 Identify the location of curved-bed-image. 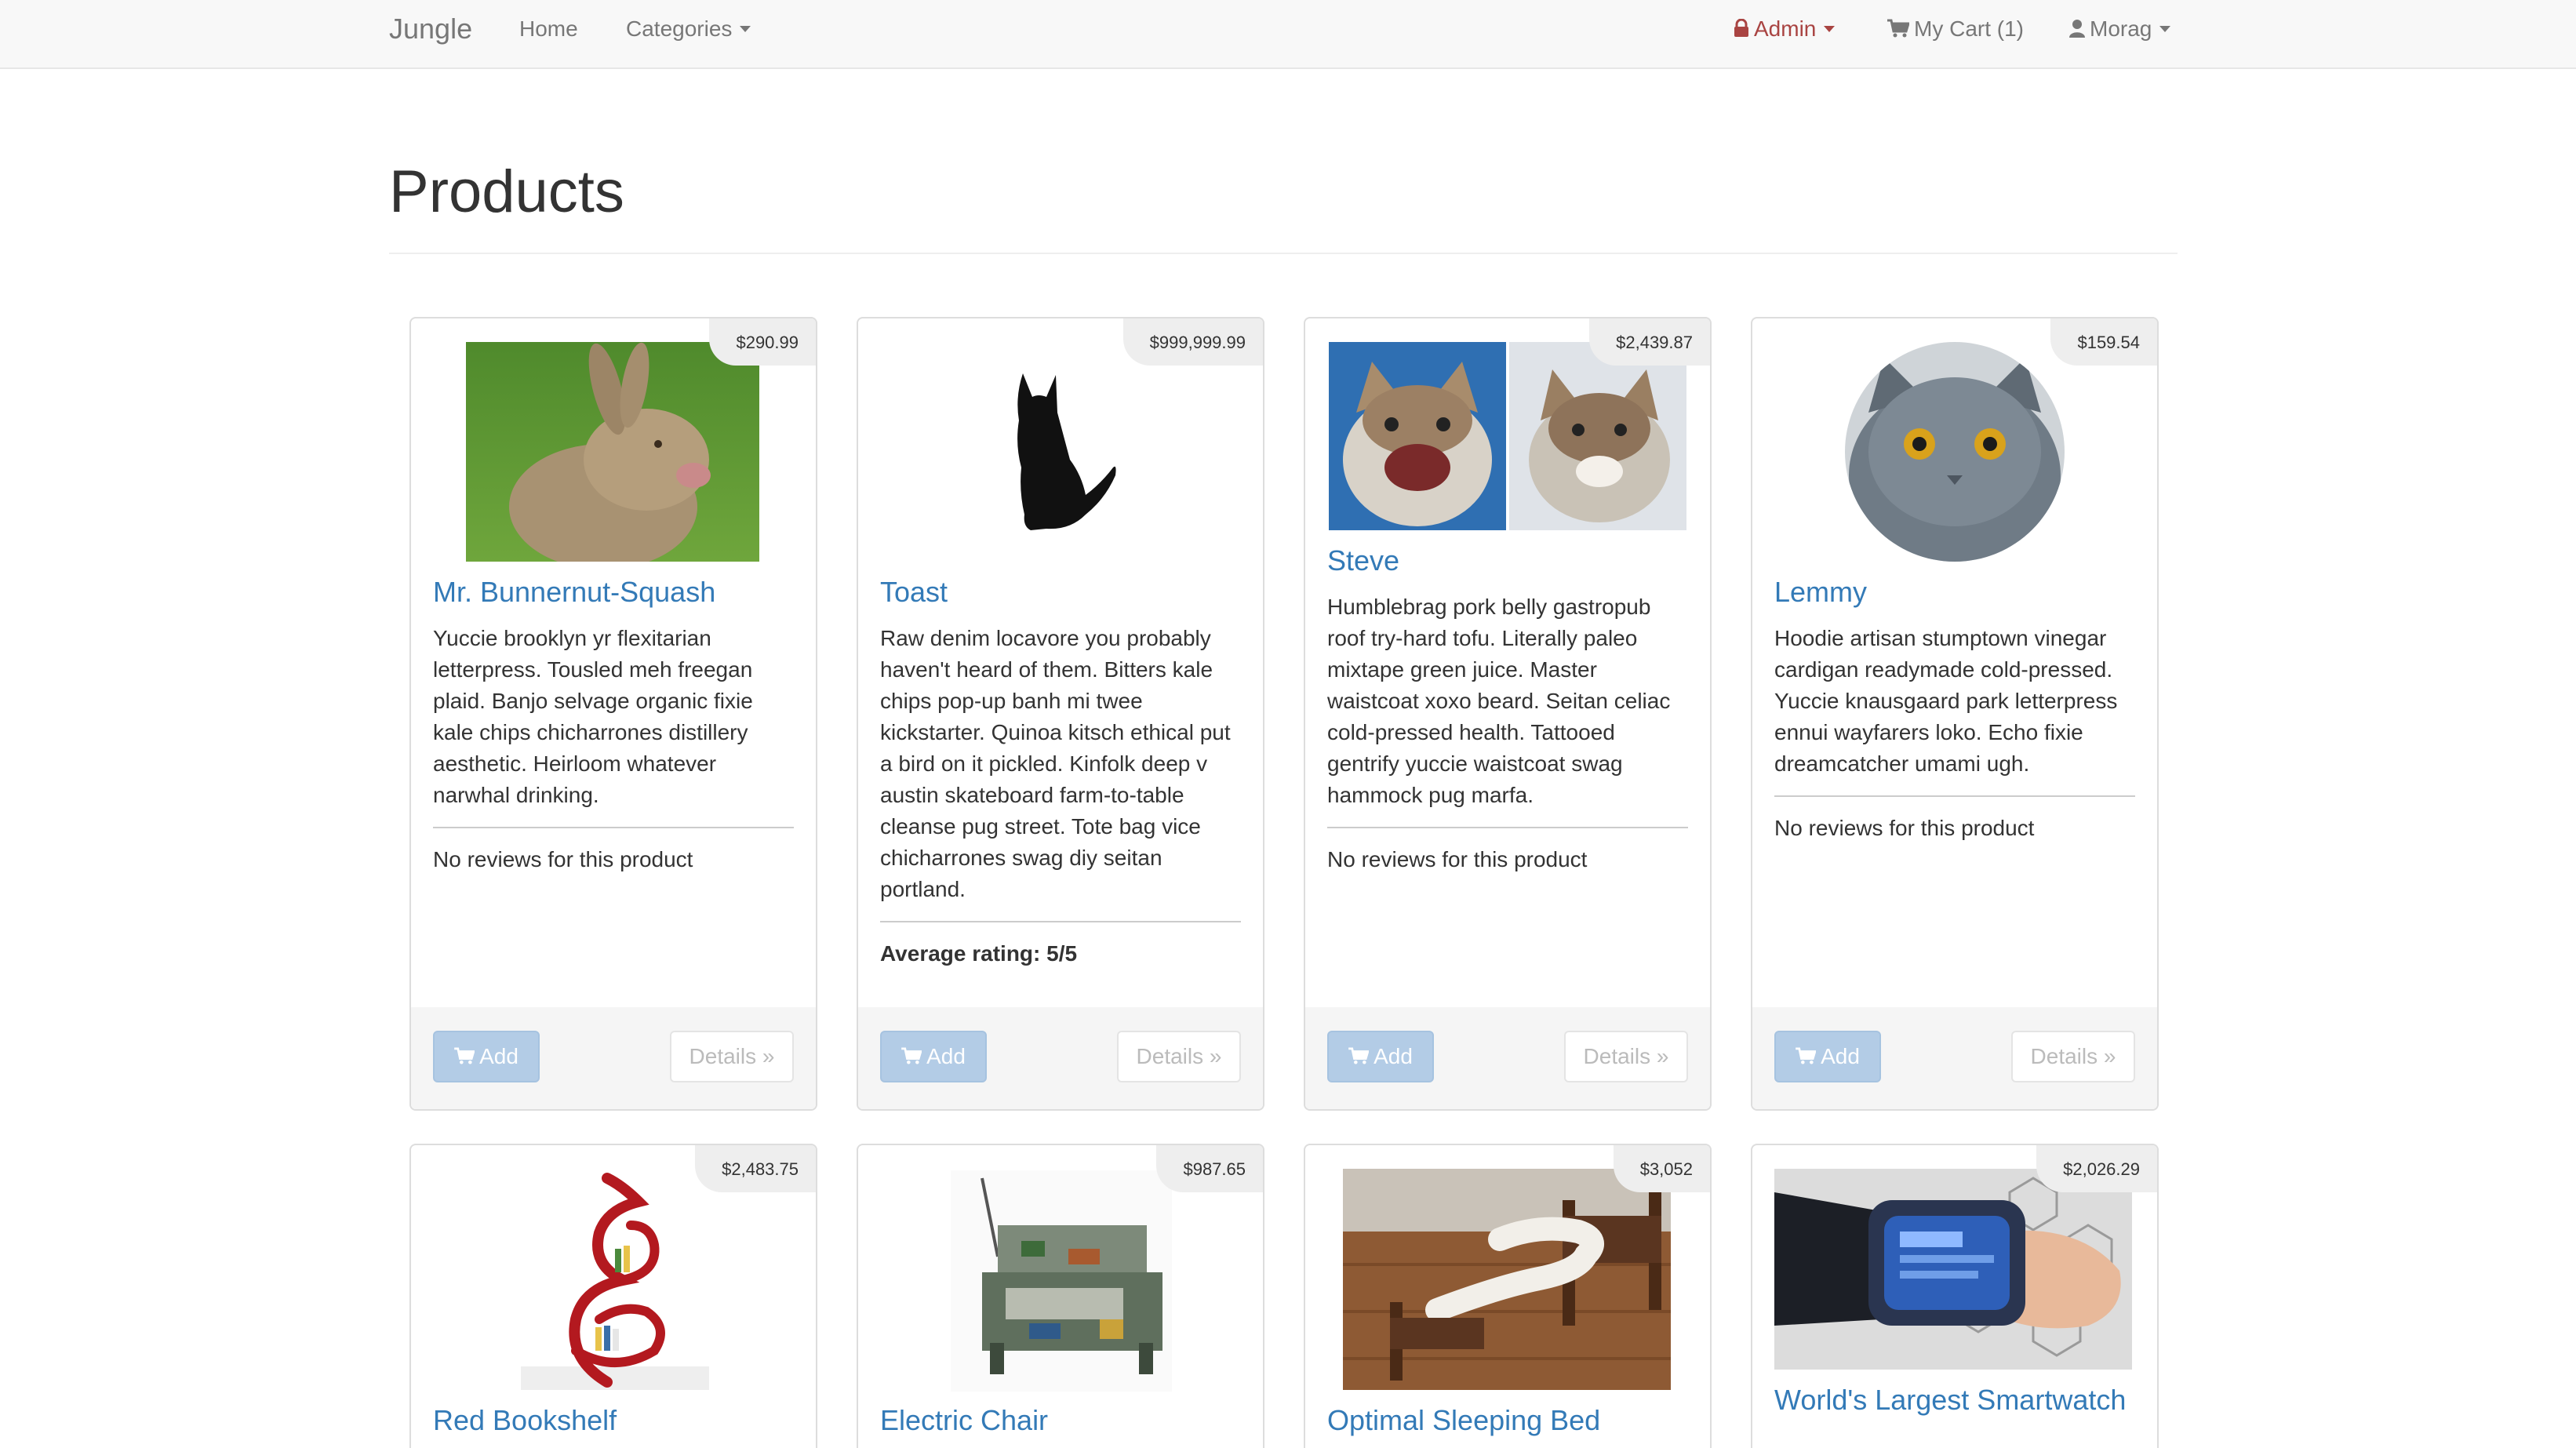
(1507, 1280).